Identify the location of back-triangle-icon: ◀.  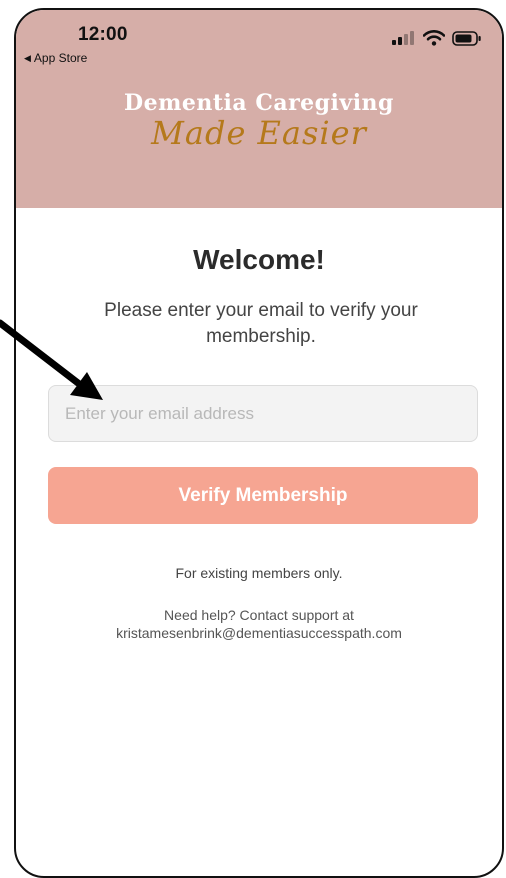
(27, 57).